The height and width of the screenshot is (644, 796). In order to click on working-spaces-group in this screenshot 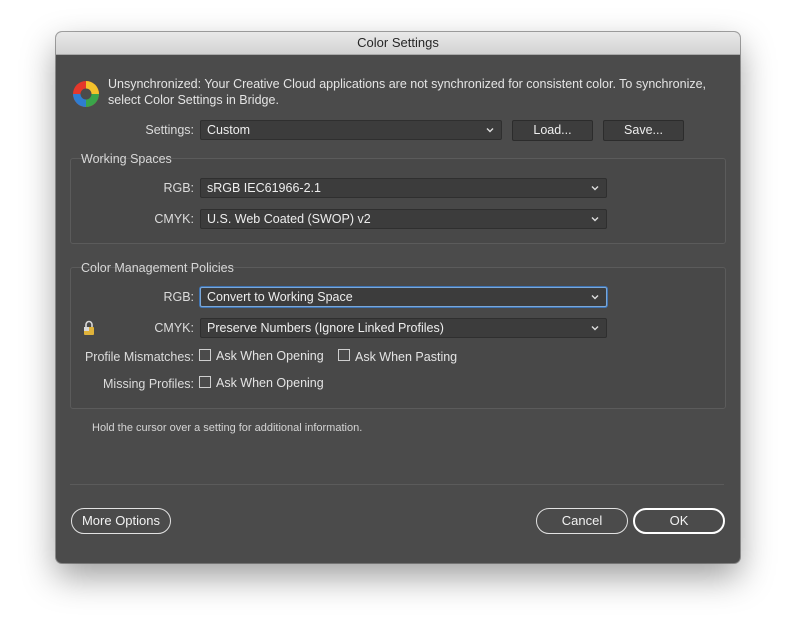, I will do `click(398, 201)`.